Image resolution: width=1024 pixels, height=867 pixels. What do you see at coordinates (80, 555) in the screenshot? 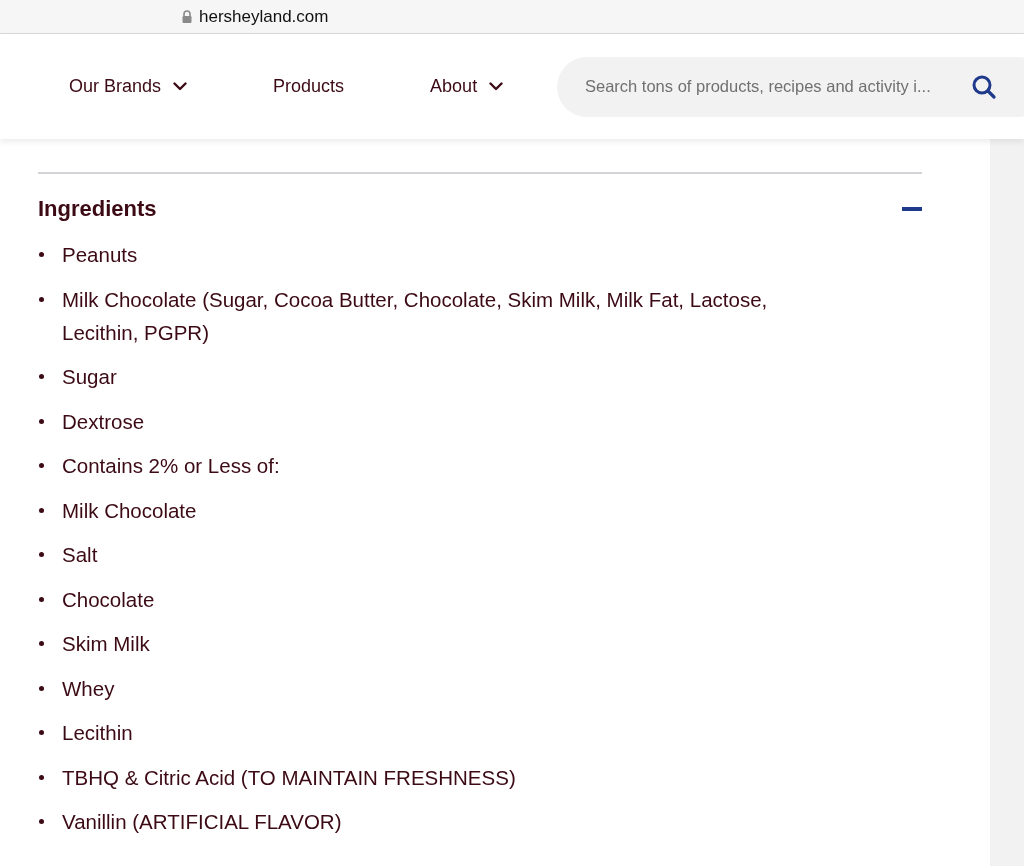
I see `ingredient-text: Salt` at bounding box center [80, 555].